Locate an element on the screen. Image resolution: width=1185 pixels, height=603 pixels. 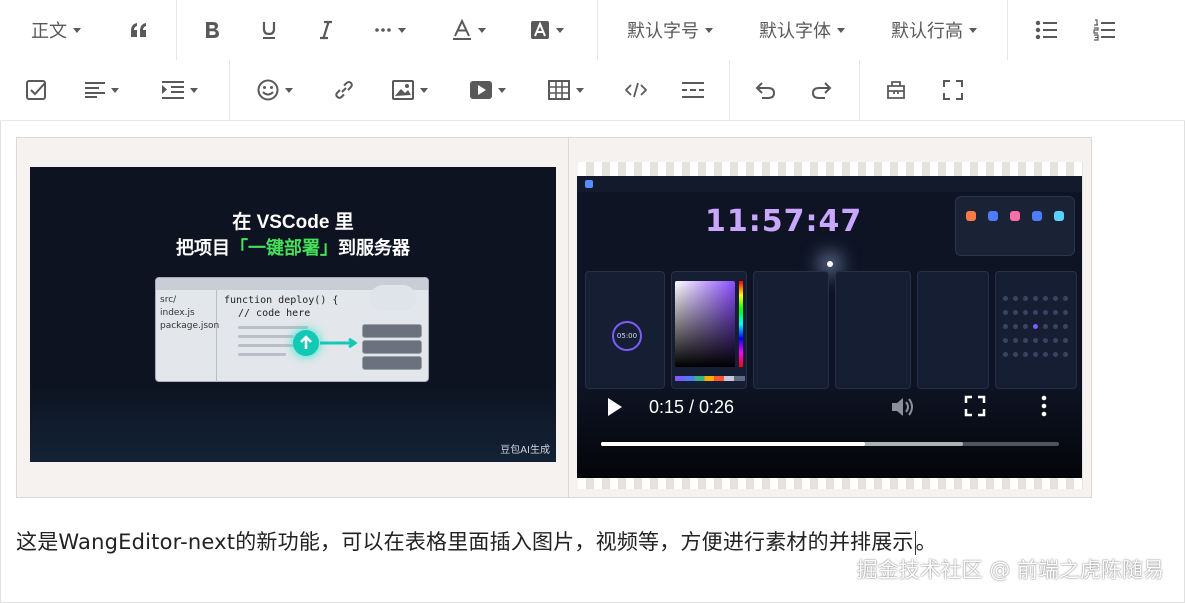
image-title-line2: 把项目「一键部署」到服务器 is located at coordinates (293, 247).